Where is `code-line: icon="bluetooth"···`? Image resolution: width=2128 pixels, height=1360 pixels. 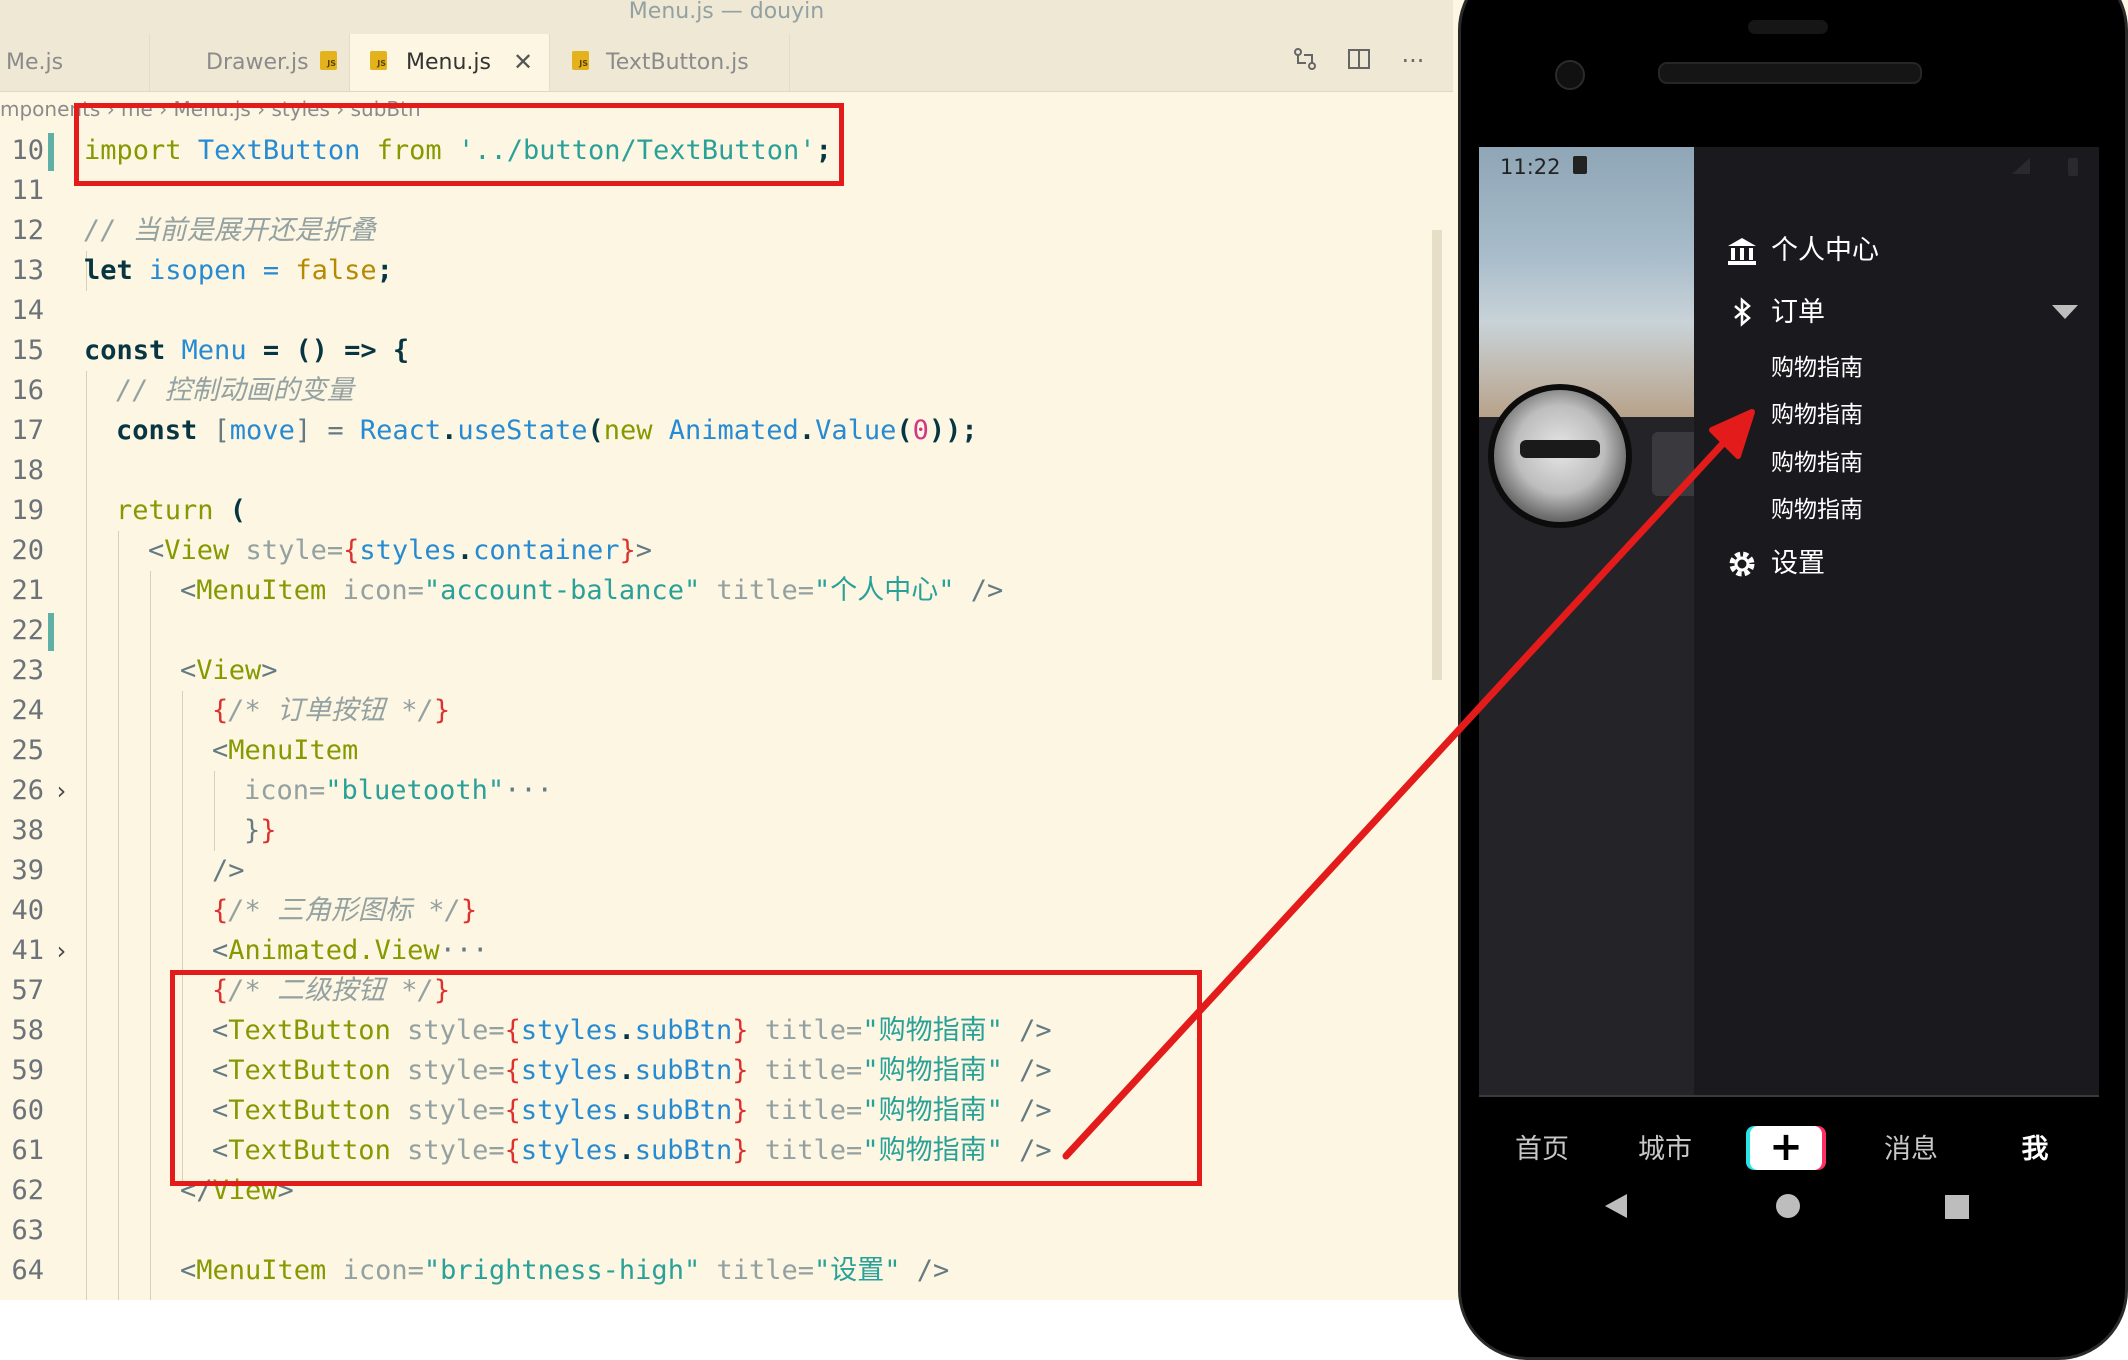 code-line: icon="bluetooth"··· is located at coordinates (398, 790).